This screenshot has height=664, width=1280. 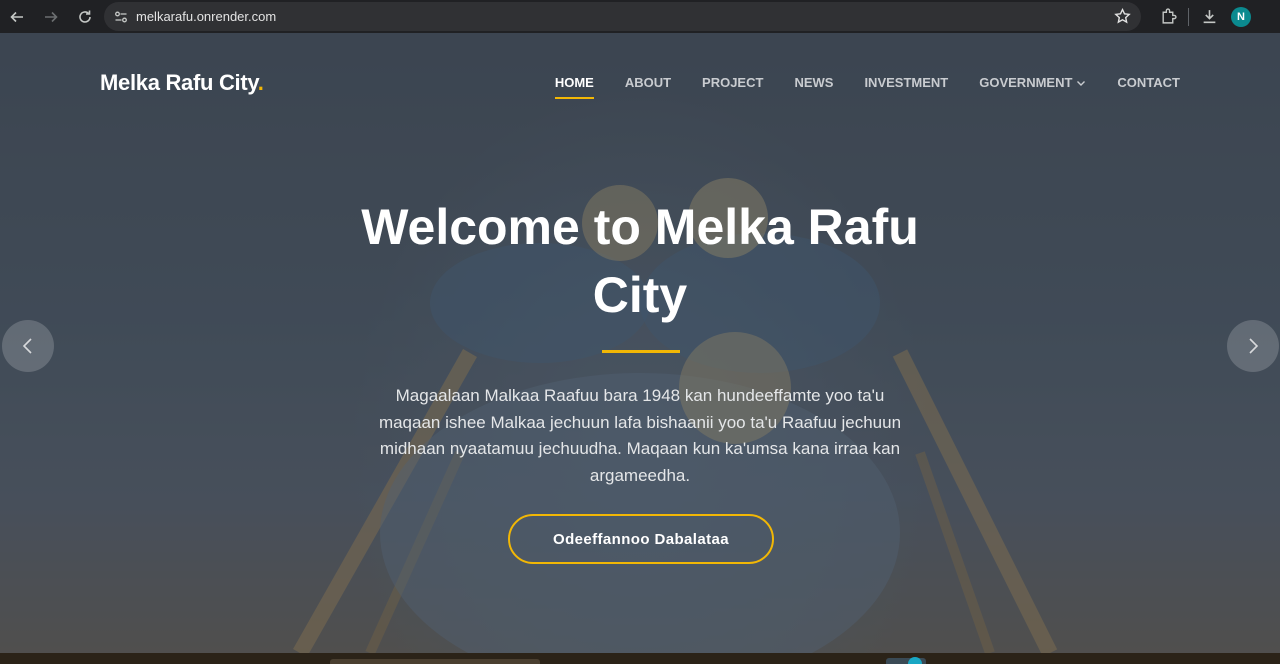 I want to click on reload-button, so click(x=85, y=16).